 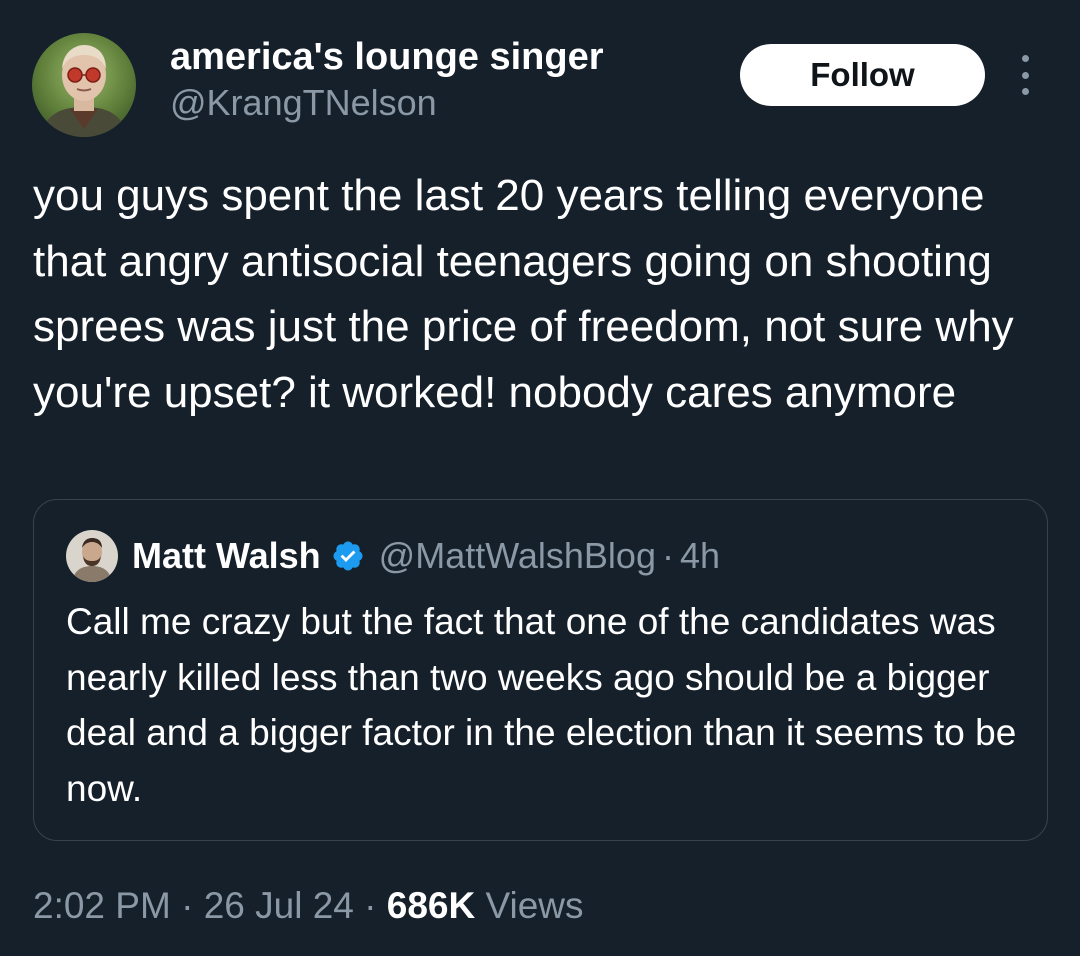 I want to click on quoted-header: Matt Walsh @MattWalshBlog · 4h, so click(x=426, y=556).